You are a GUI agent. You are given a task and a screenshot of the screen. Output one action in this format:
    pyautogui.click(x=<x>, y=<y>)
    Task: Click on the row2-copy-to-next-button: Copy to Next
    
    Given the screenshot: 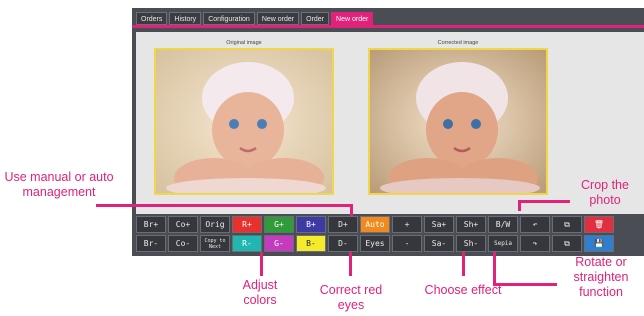 What is the action you would take?
    pyautogui.click(x=215, y=243)
    